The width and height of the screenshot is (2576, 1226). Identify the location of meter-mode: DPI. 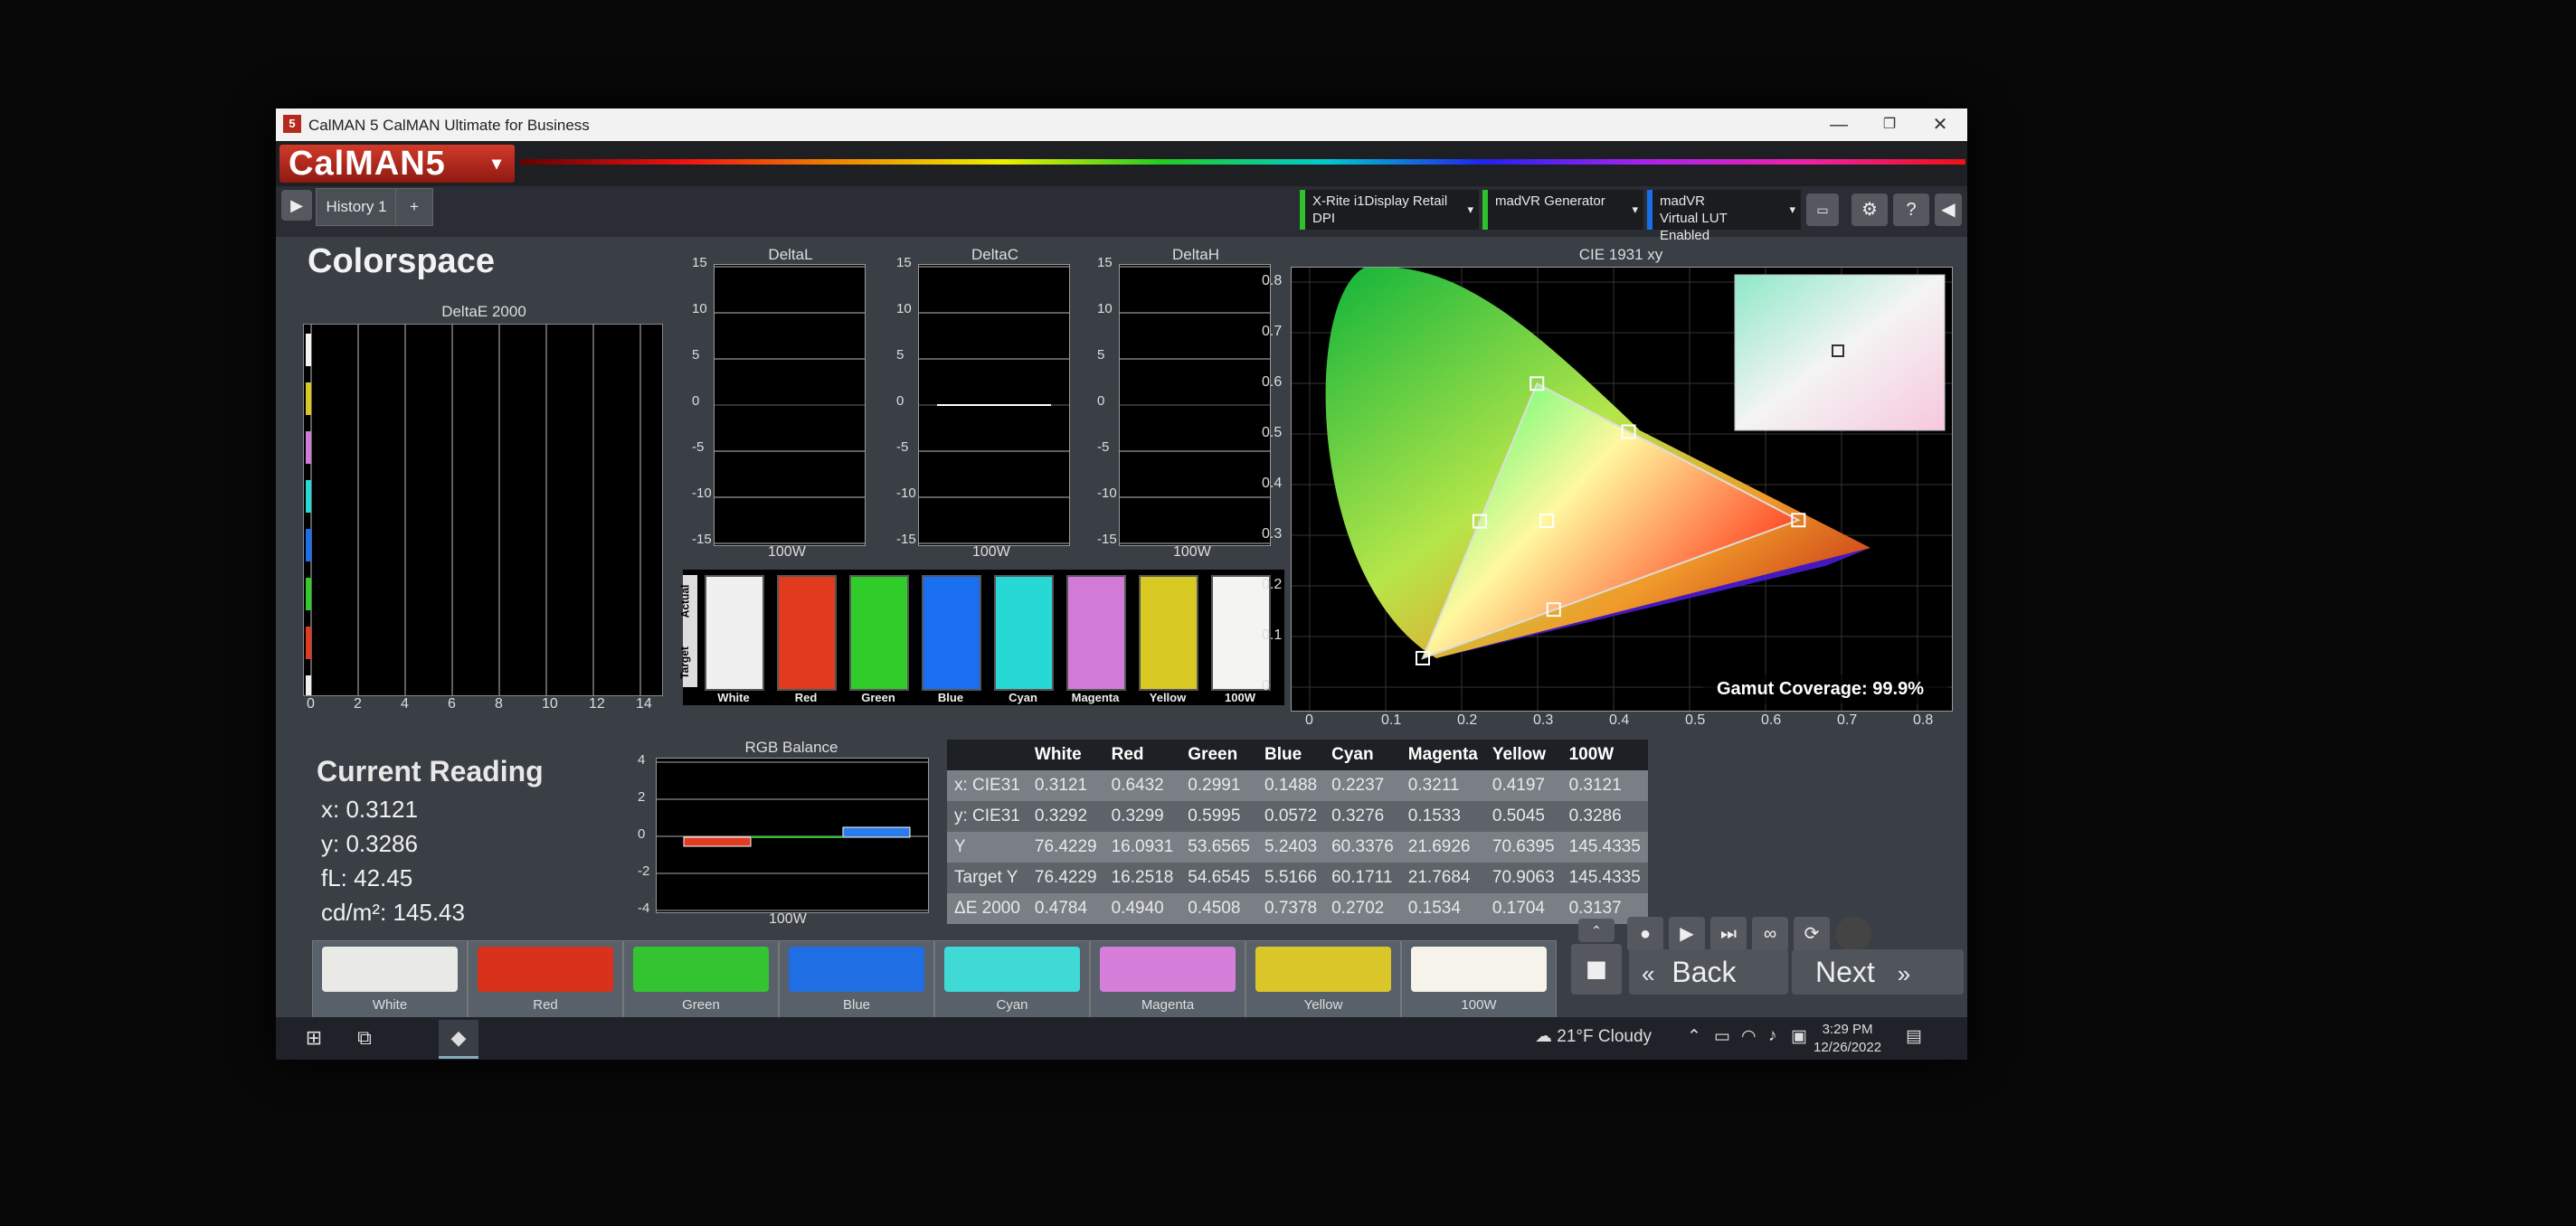
(1324, 218).